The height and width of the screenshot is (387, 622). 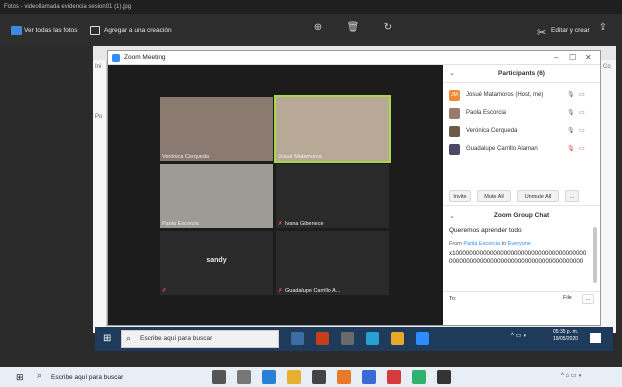 What do you see at coordinates (219, 377) in the screenshot?
I see `cortana-icon` at bounding box center [219, 377].